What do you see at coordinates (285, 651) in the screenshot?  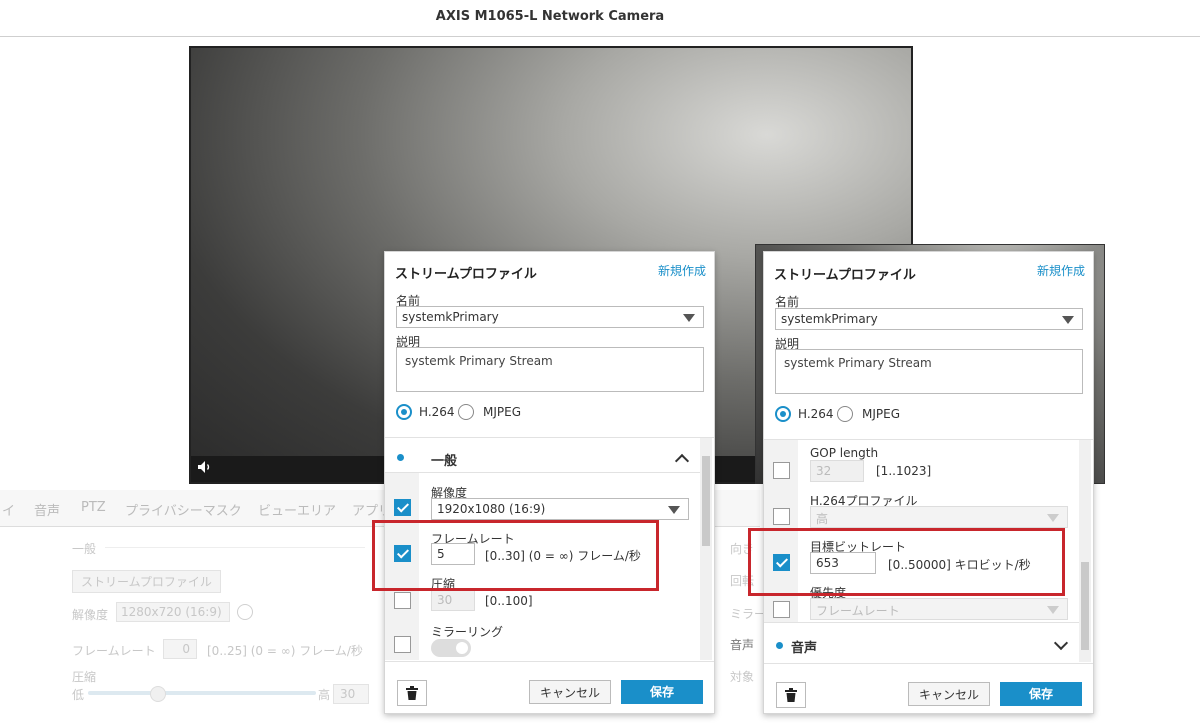 I see `bg-framerate-hint: [0..25] (0 = ∞) フレーム/秒` at bounding box center [285, 651].